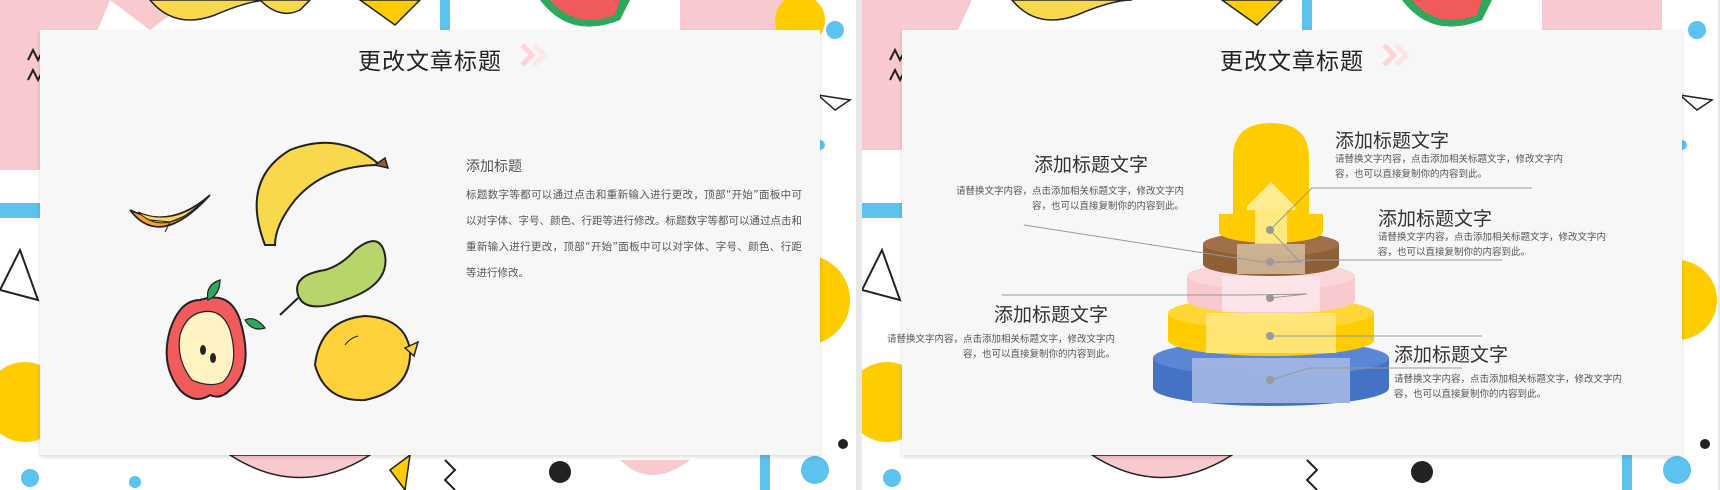 This screenshot has height=490, width=1720. What do you see at coordinates (1069, 199) in the screenshot?
I see `label-text-upper-left: 请替换文字内容，点击添加相关标题文字，修改文字内容，也可以直接复制你的内容到此。` at bounding box center [1069, 199].